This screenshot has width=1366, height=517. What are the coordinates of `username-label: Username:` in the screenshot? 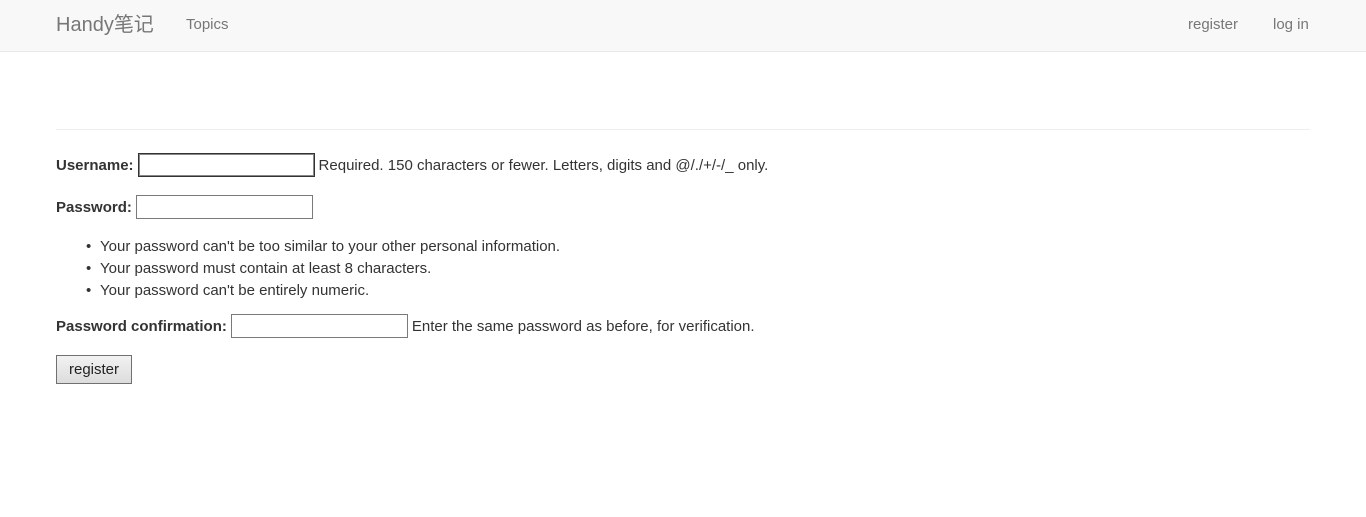 It's located at (95, 165).